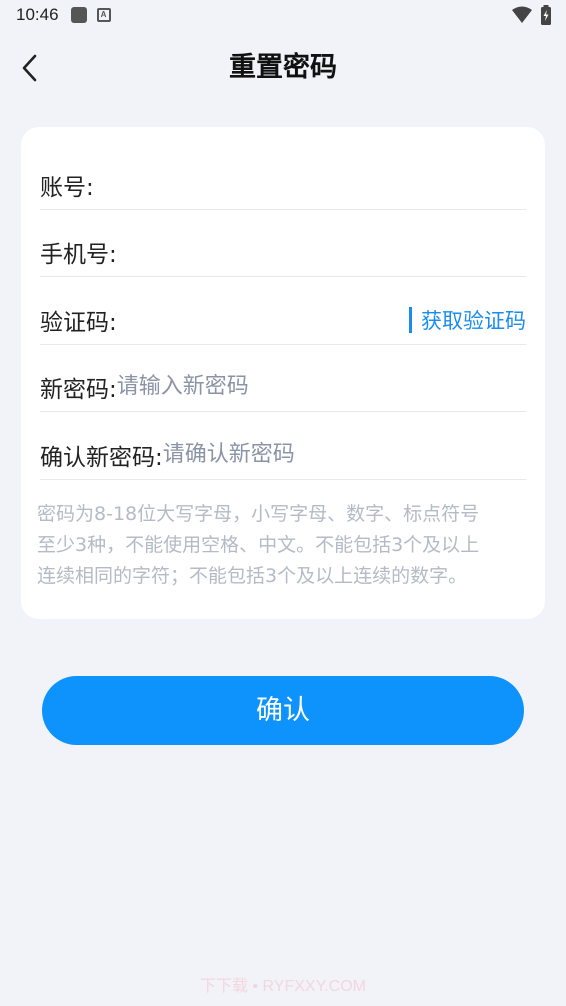  Describe the element at coordinates (78, 322) in the screenshot. I see `code-label: 验证码:` at that location.